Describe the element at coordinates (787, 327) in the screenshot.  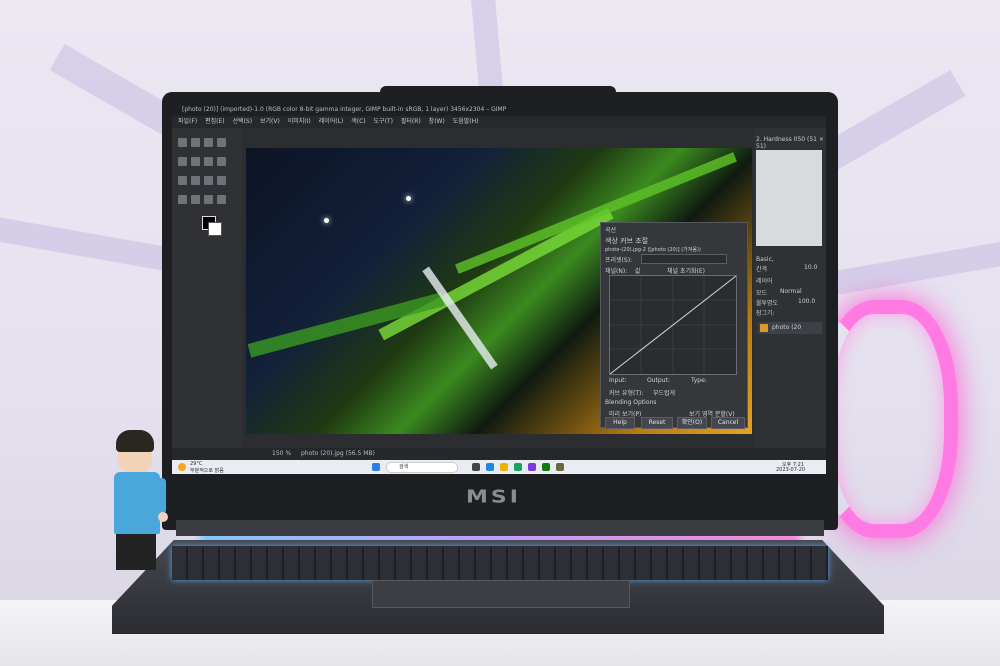
I see `layer-name: photo (20` at that location.